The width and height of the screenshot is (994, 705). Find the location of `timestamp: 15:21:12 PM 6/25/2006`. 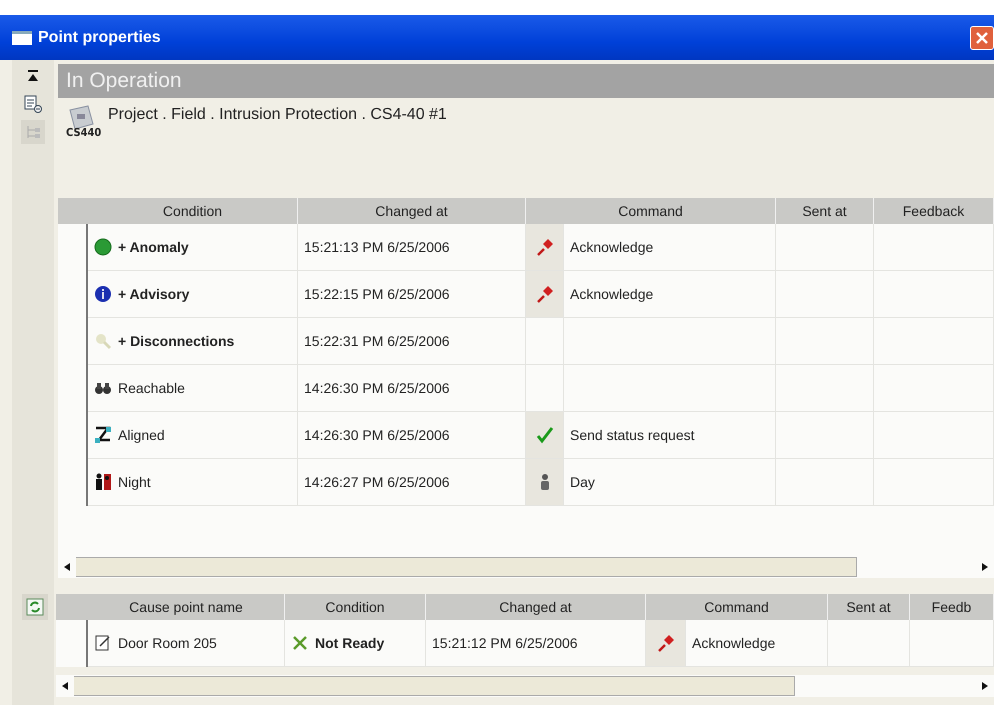

timestamp: 15:21:12 PM 6/25/2006 is located at coordinates (505, 643).